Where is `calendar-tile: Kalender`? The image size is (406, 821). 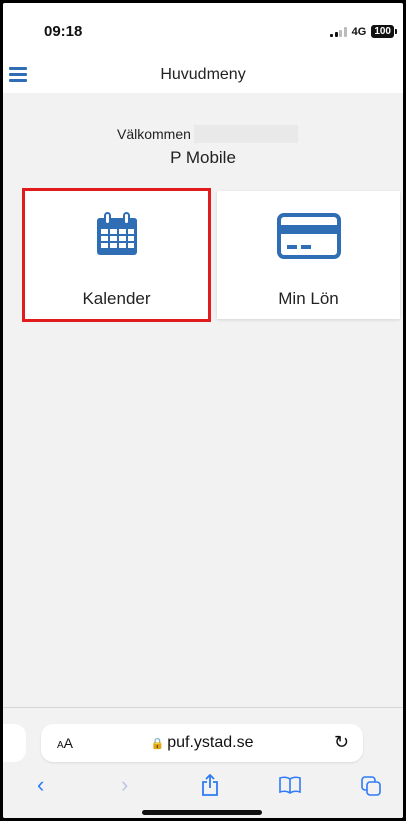
calendar-tile: Kalender is located at coordinates (116, 255).